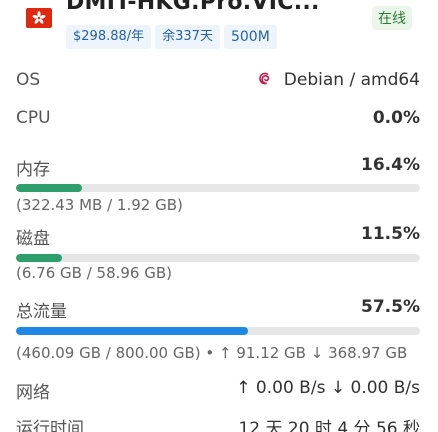 Image resolution: width=438 pixels, height=432 pixels. What do you see at coordinates (132, 331) in the screenshot?
I see `traffic-progress-fill` at bounding box center [132, 331].